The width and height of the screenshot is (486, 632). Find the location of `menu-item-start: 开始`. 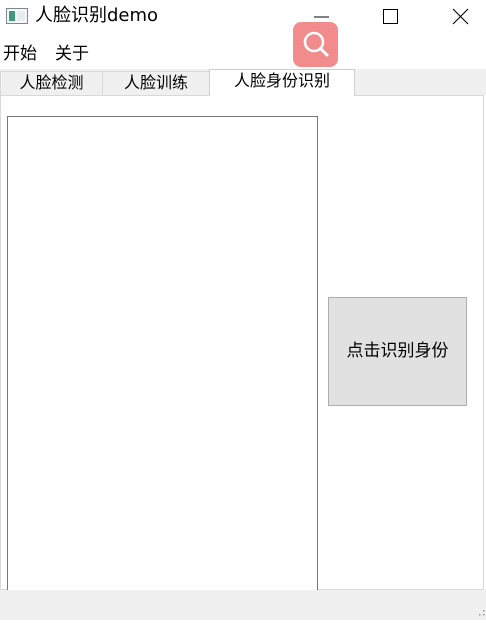

menu-item-start: 开始 is located at coordinates (20, 54).